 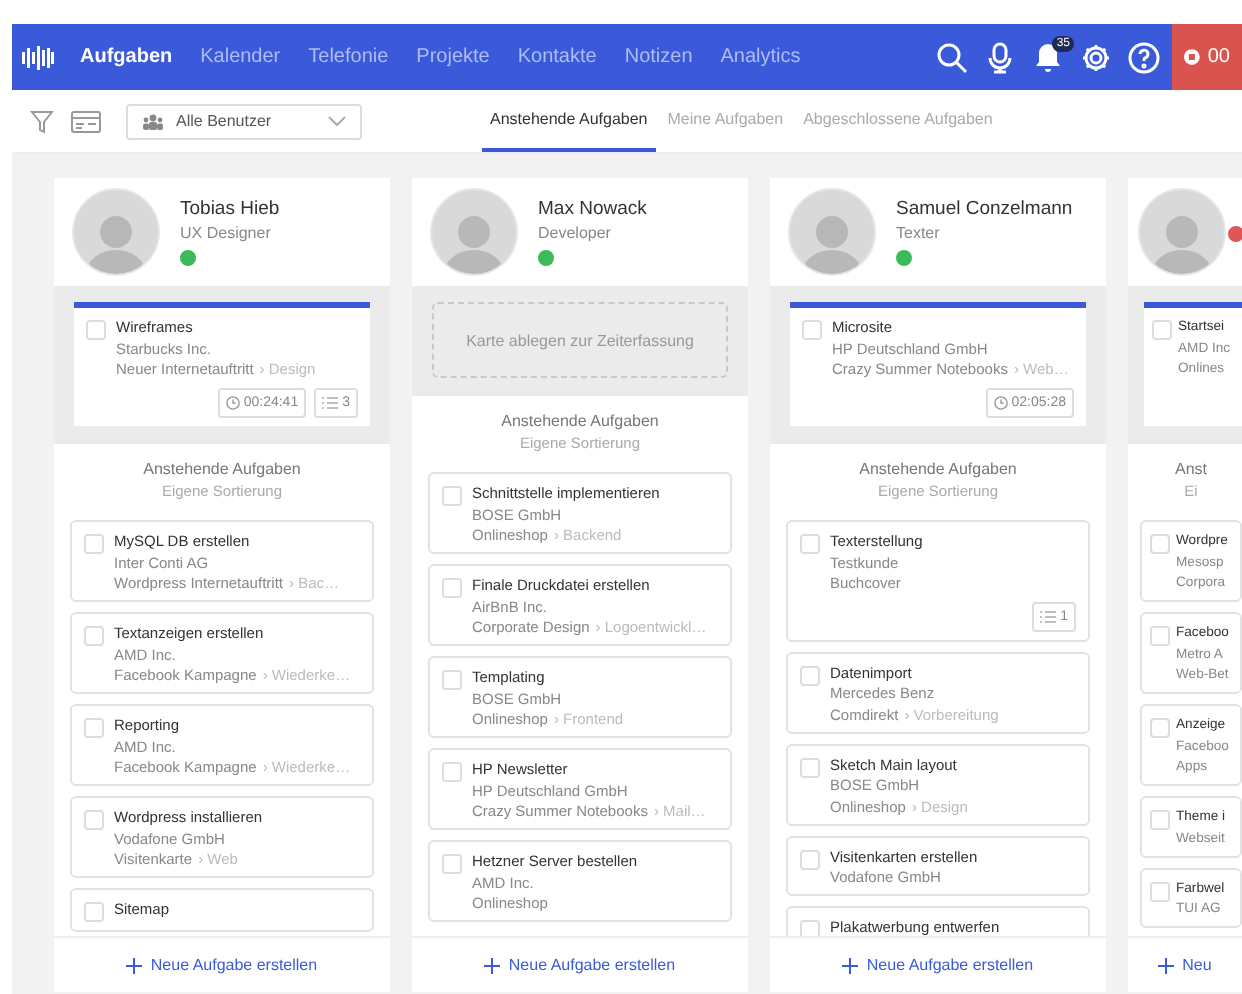 I want to click on list-title: Anst, so click(x=1190, y=469).